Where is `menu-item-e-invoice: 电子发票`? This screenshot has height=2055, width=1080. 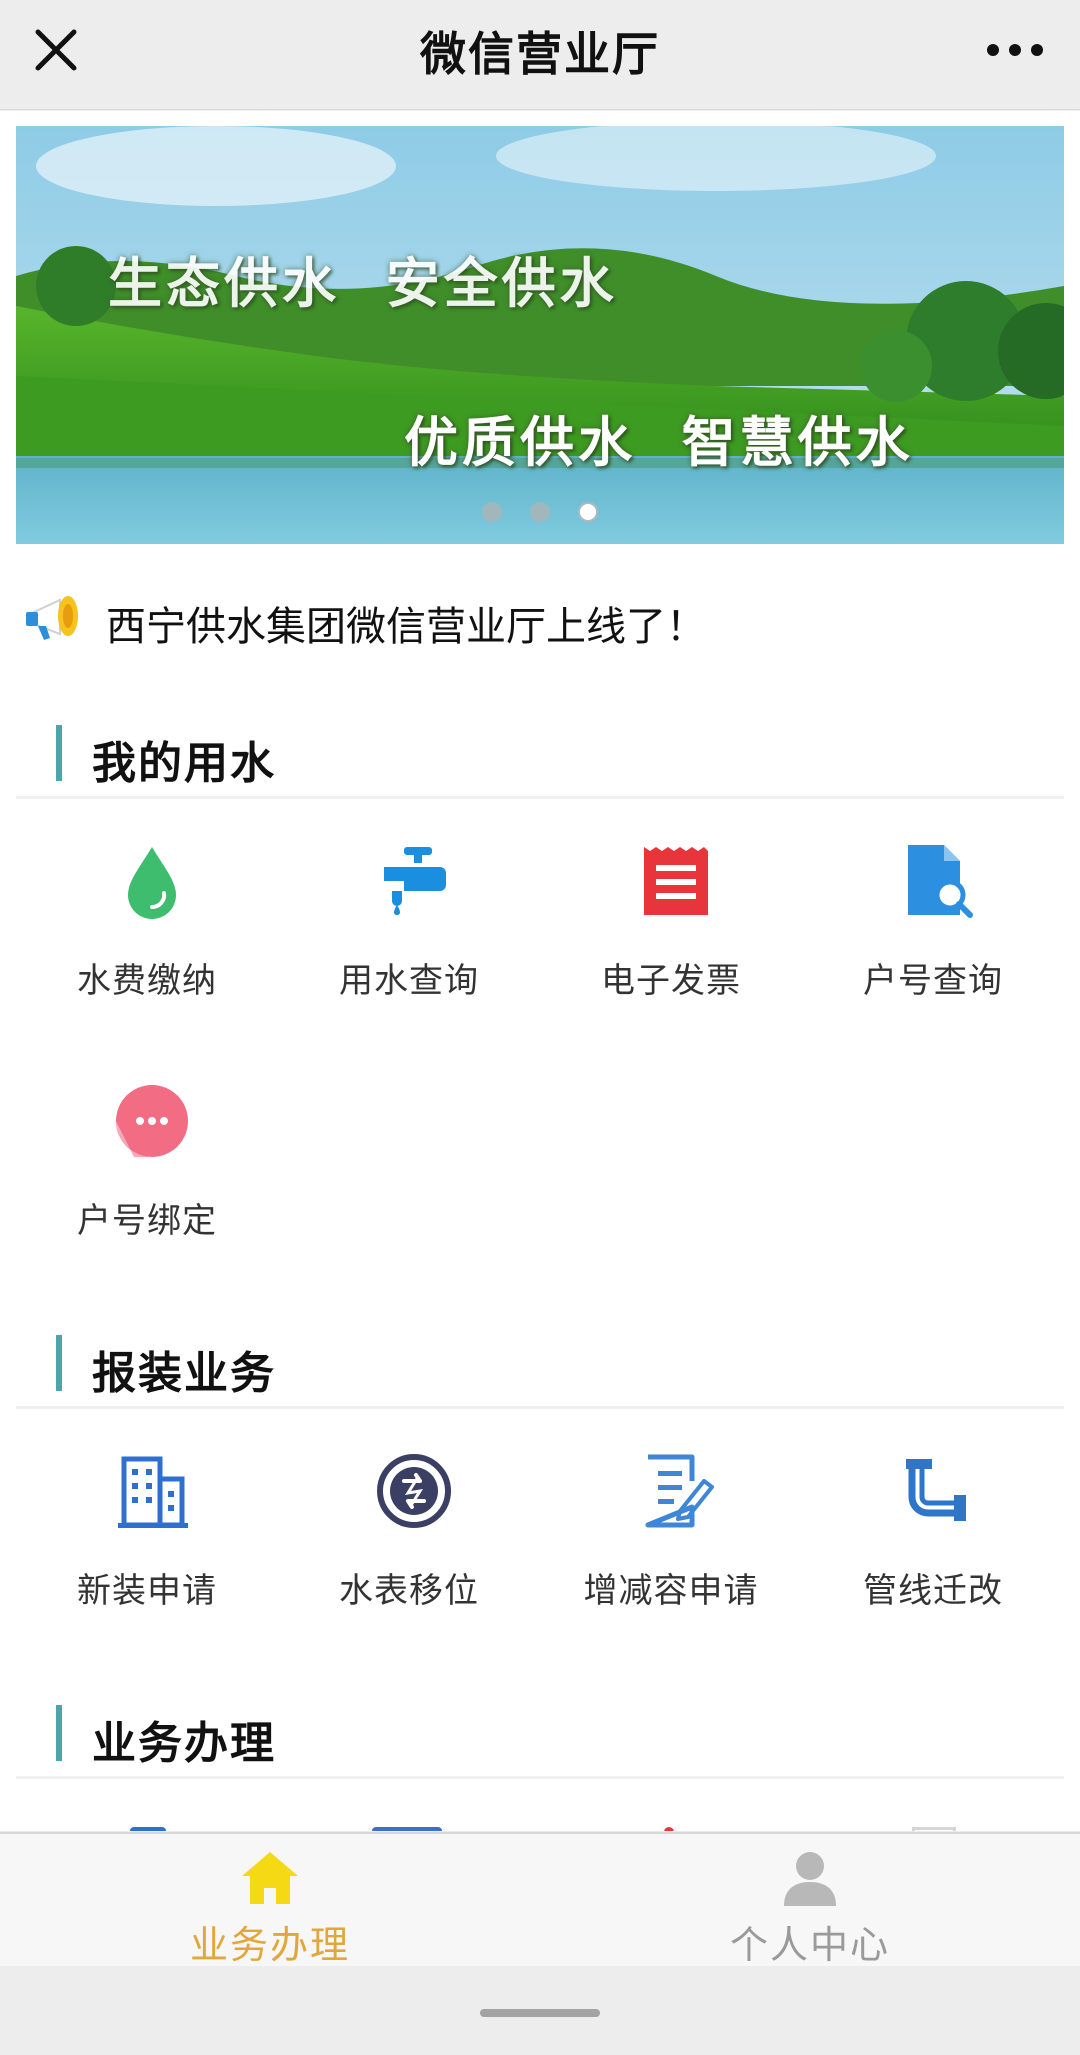 menu-item-e-invoice: 电子发票 is located at coordinates (671, 941).